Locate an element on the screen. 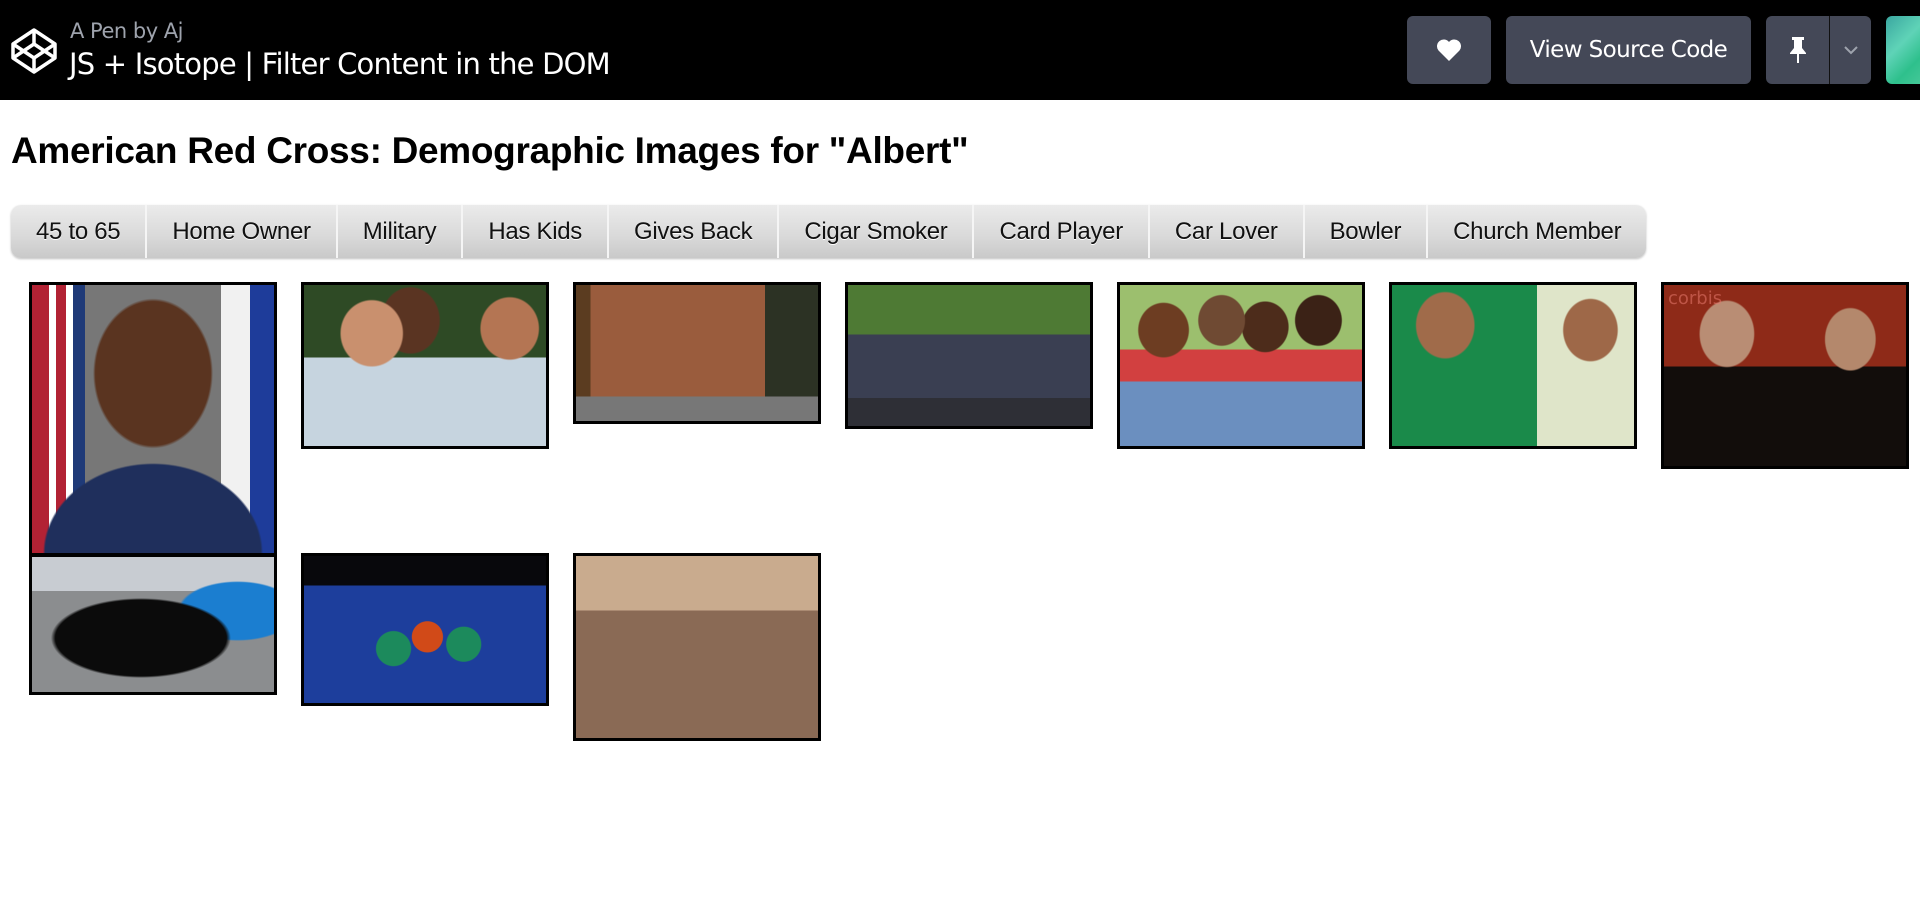  heart-button is located at coordinates (1449, 50).